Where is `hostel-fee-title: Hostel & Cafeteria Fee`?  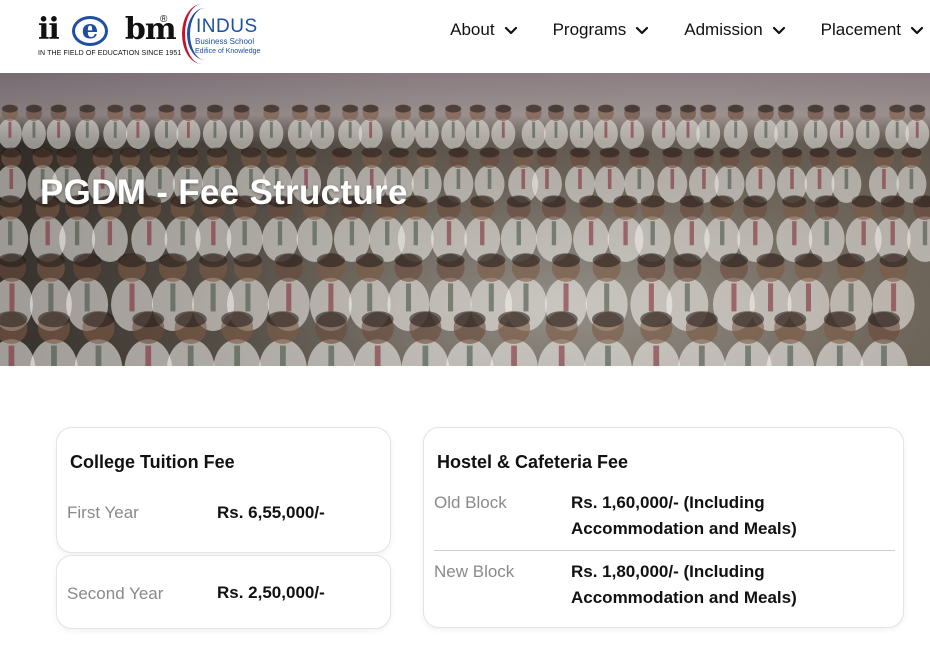
hostel-fee-title: Hostel & Cafeteria Fee is located at coordinates (533, 462).